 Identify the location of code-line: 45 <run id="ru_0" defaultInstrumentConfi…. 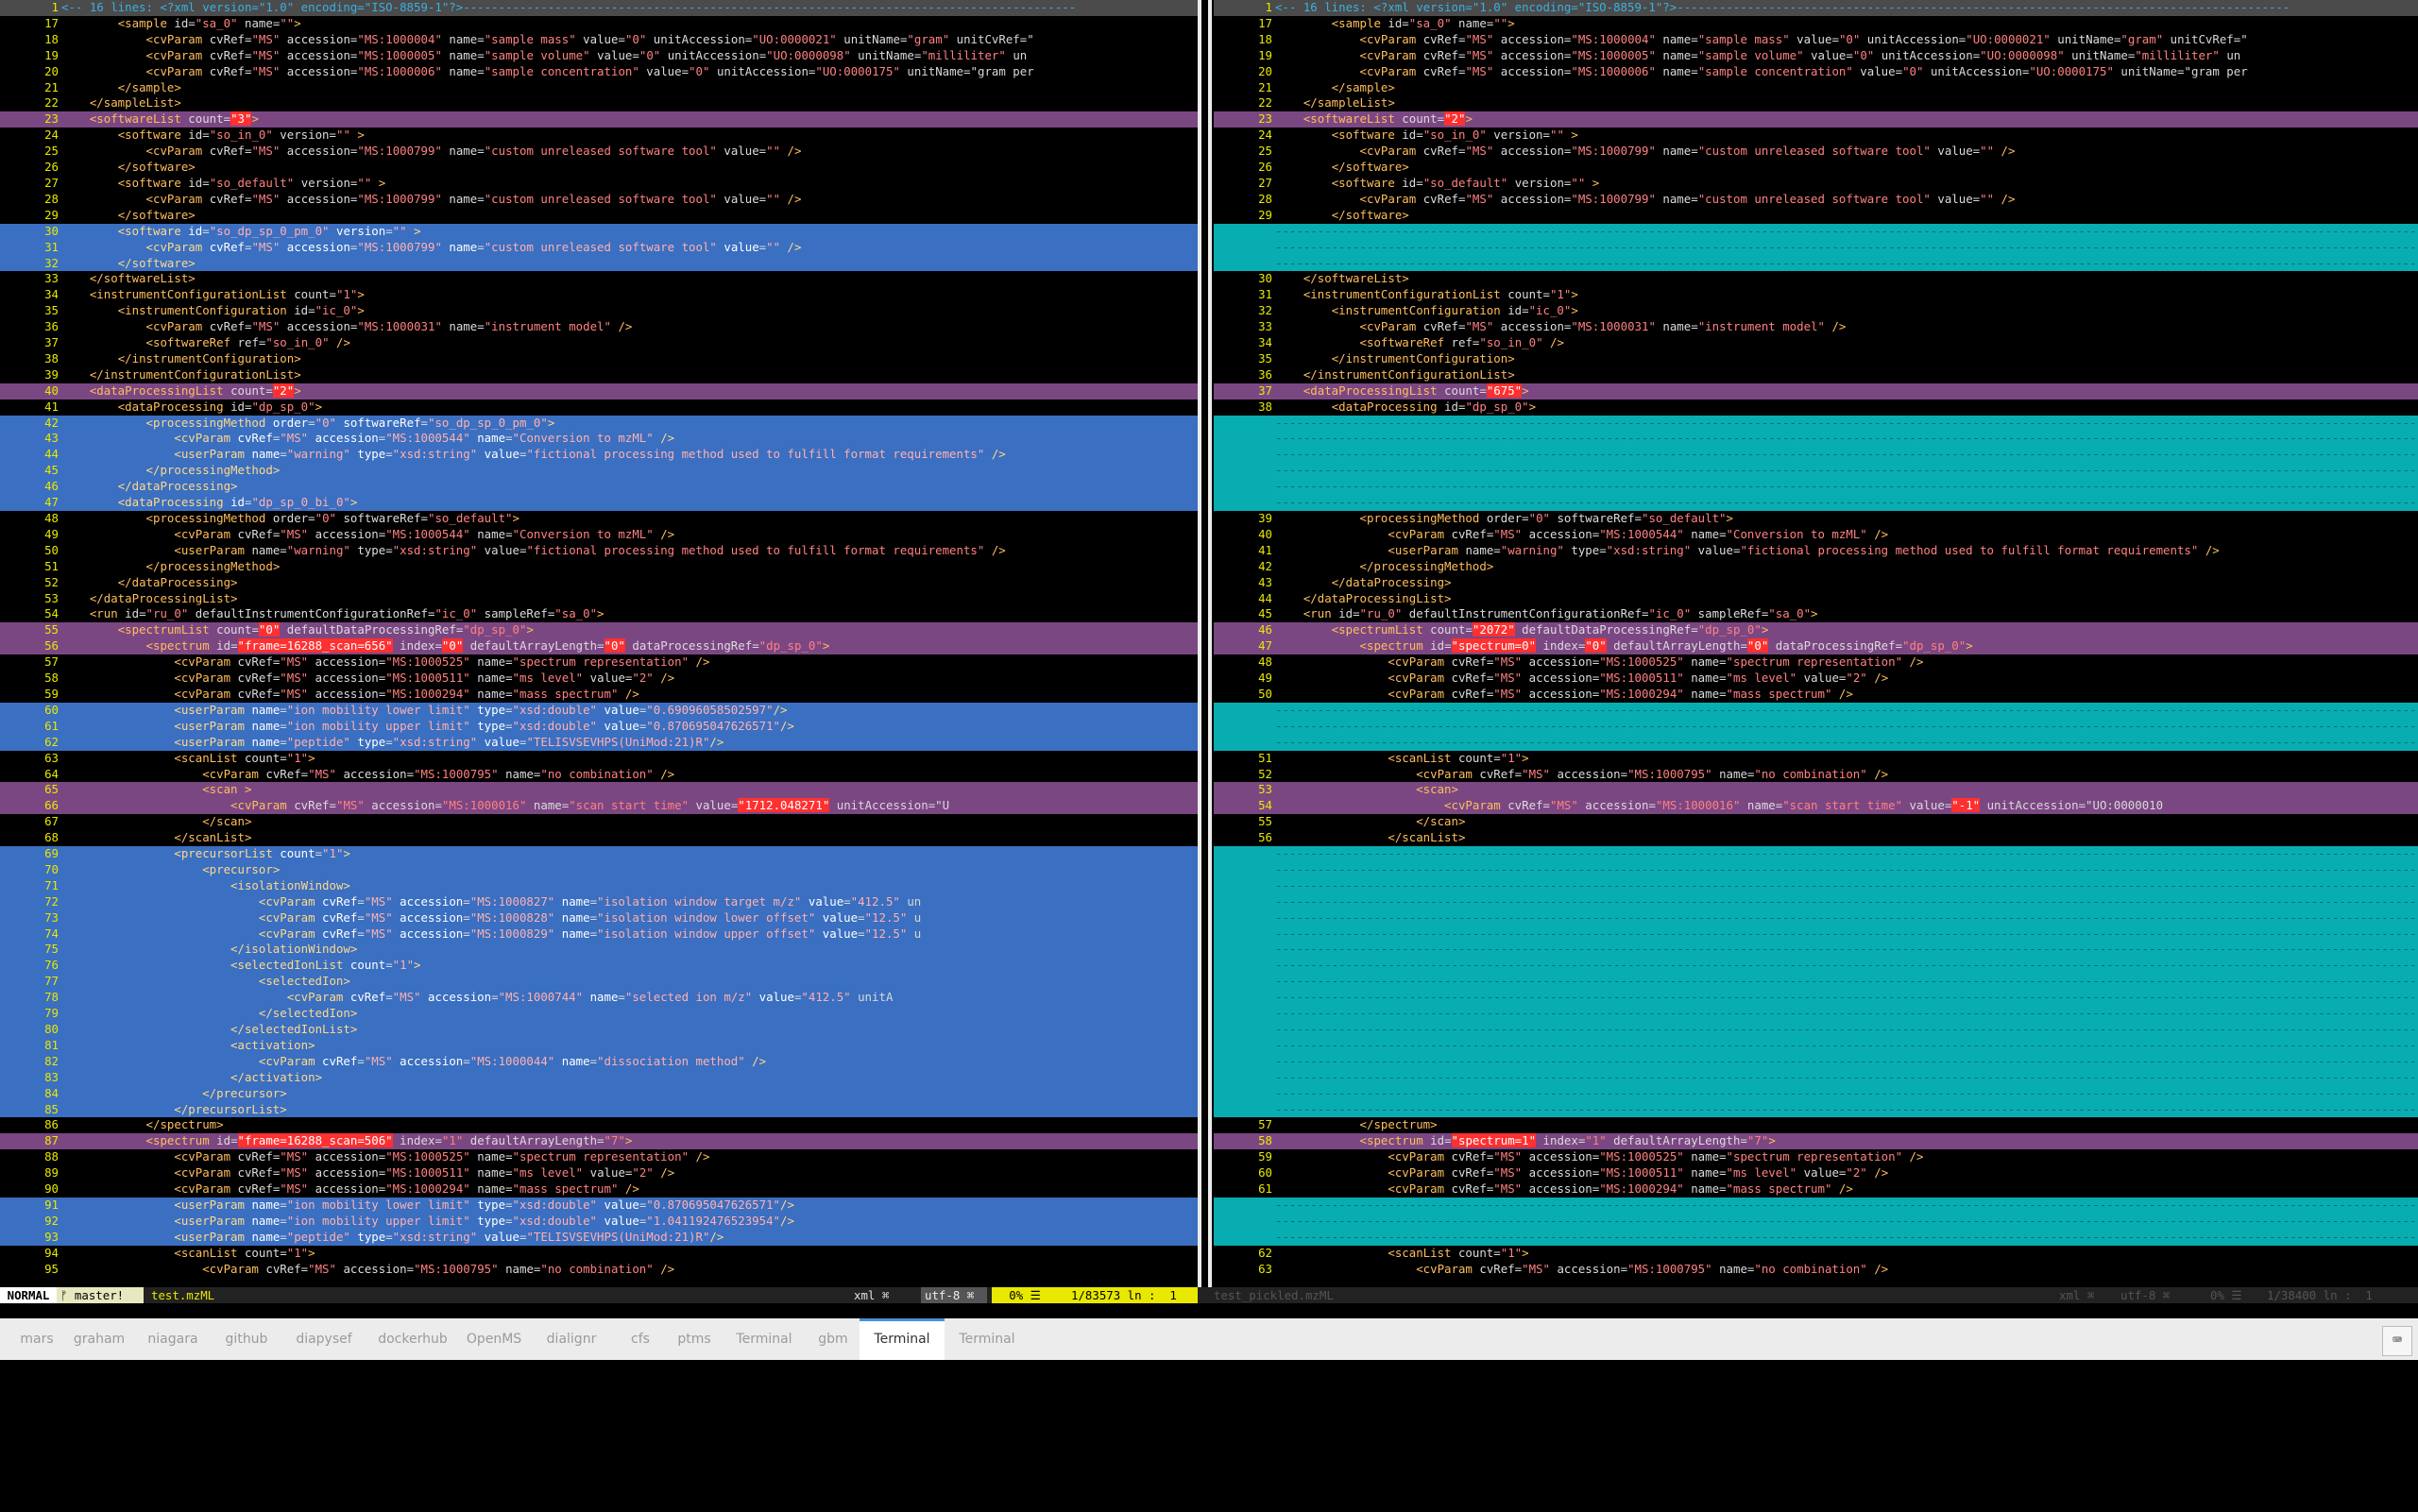
(1816, 614).